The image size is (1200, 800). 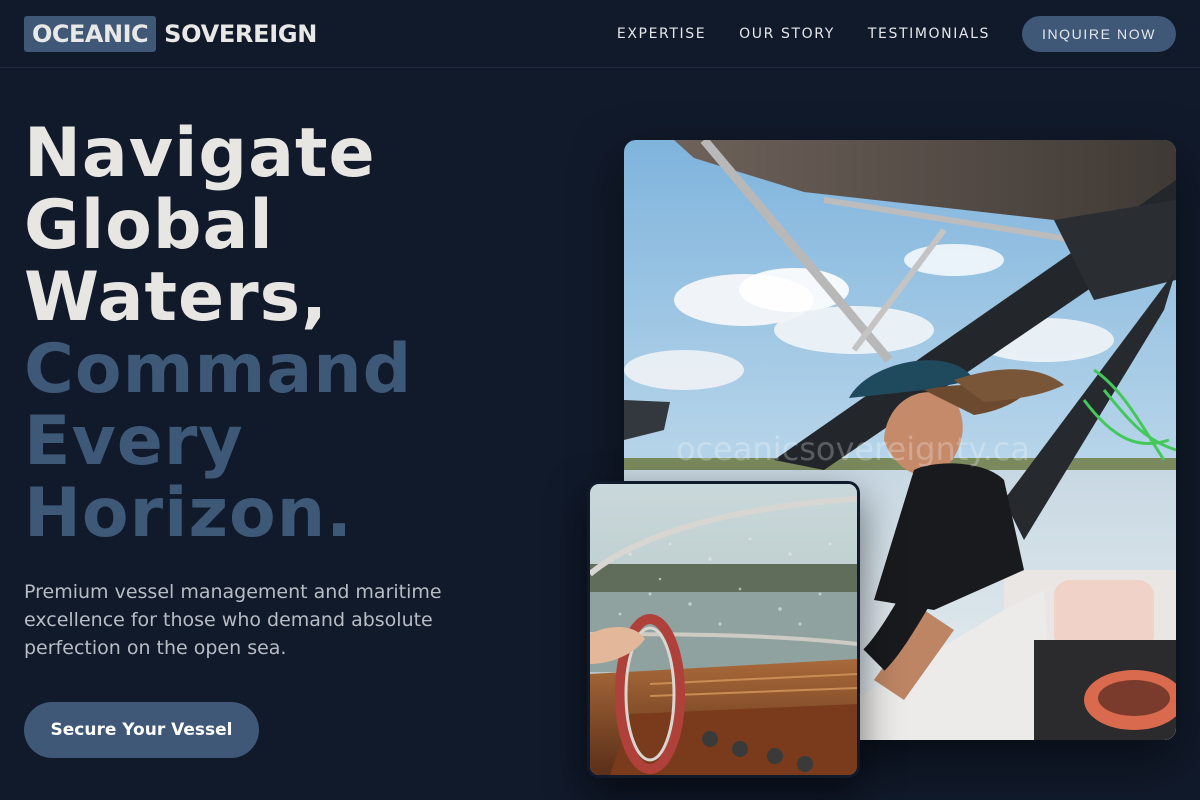 I want to click on secure-vessel-button: Secure Your Vessel, so click(x=141, y=730).